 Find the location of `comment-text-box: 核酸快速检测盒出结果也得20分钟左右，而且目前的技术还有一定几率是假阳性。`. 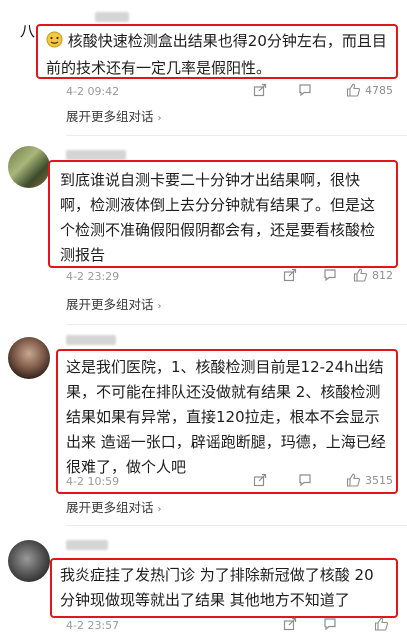

comment-text-box: 核酸快速检测盒出结果也得20分钟左右，而且目前的技术还有一定几率是假阳性。 is located at coordinates (217, 51).